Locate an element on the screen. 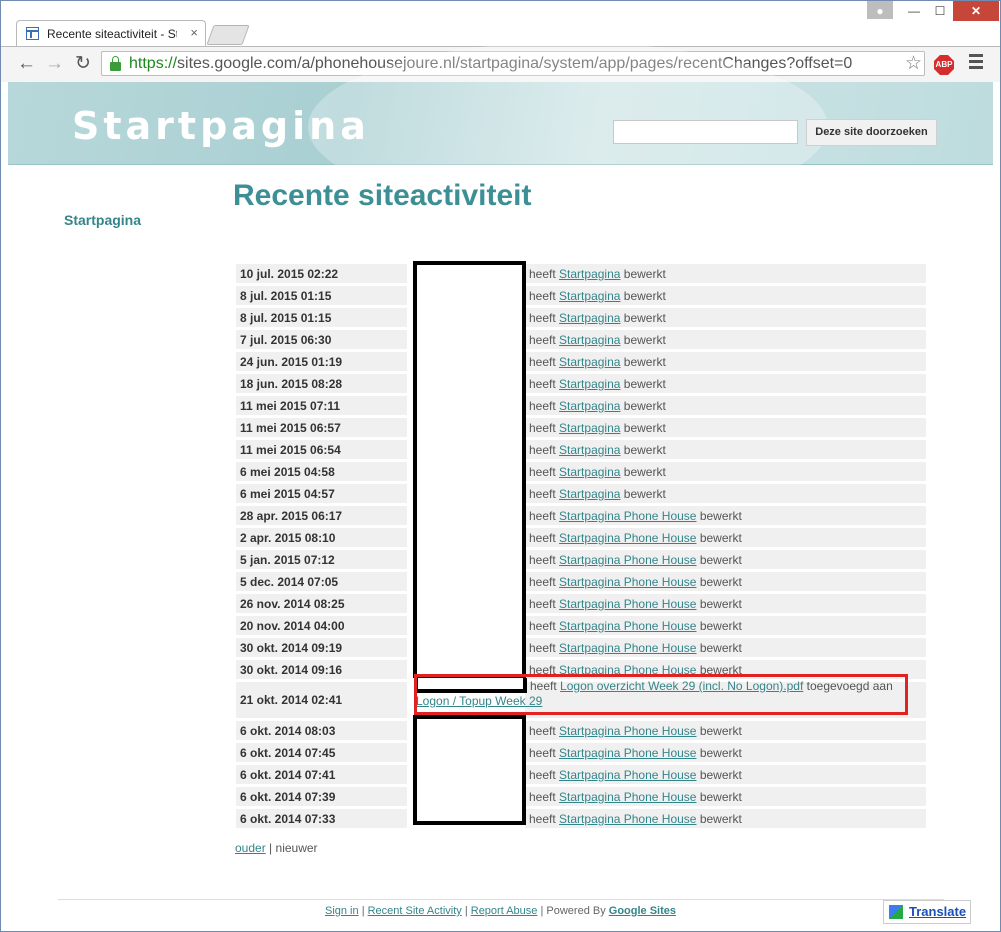  sidebar-item-startpagina: Startpagina is located at coordinates (102, 220).